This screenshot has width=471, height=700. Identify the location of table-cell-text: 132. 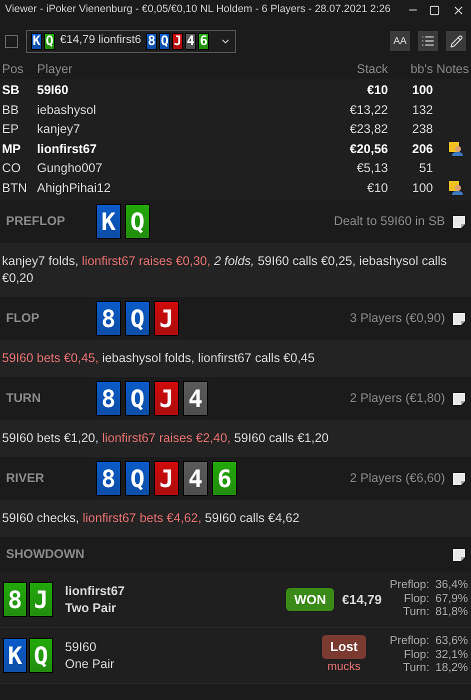
(422, 110).